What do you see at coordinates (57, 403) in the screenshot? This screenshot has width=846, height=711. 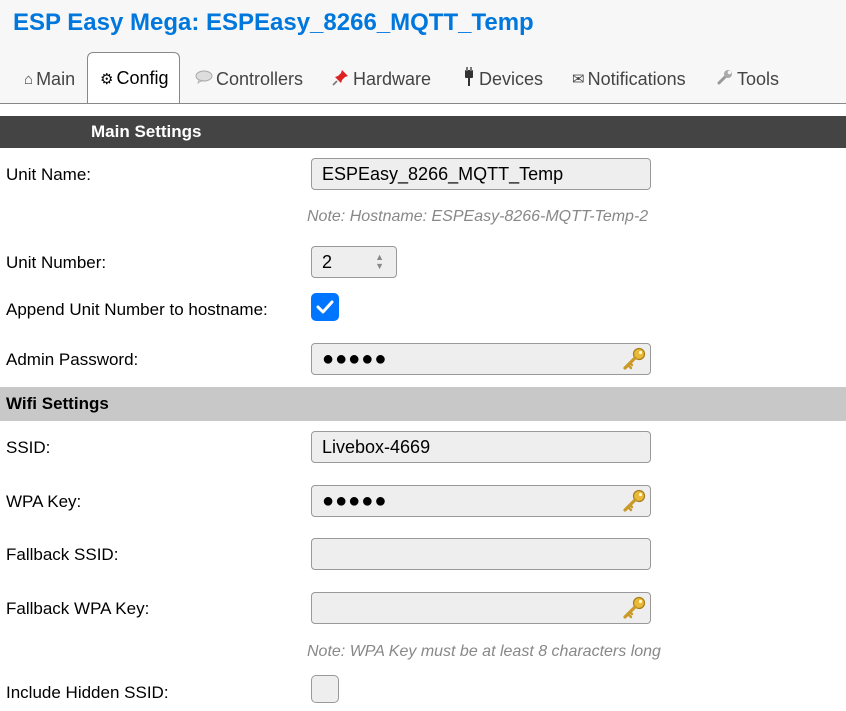 I see `section-title: Wifi Settings` at bounding box center [57, 403].